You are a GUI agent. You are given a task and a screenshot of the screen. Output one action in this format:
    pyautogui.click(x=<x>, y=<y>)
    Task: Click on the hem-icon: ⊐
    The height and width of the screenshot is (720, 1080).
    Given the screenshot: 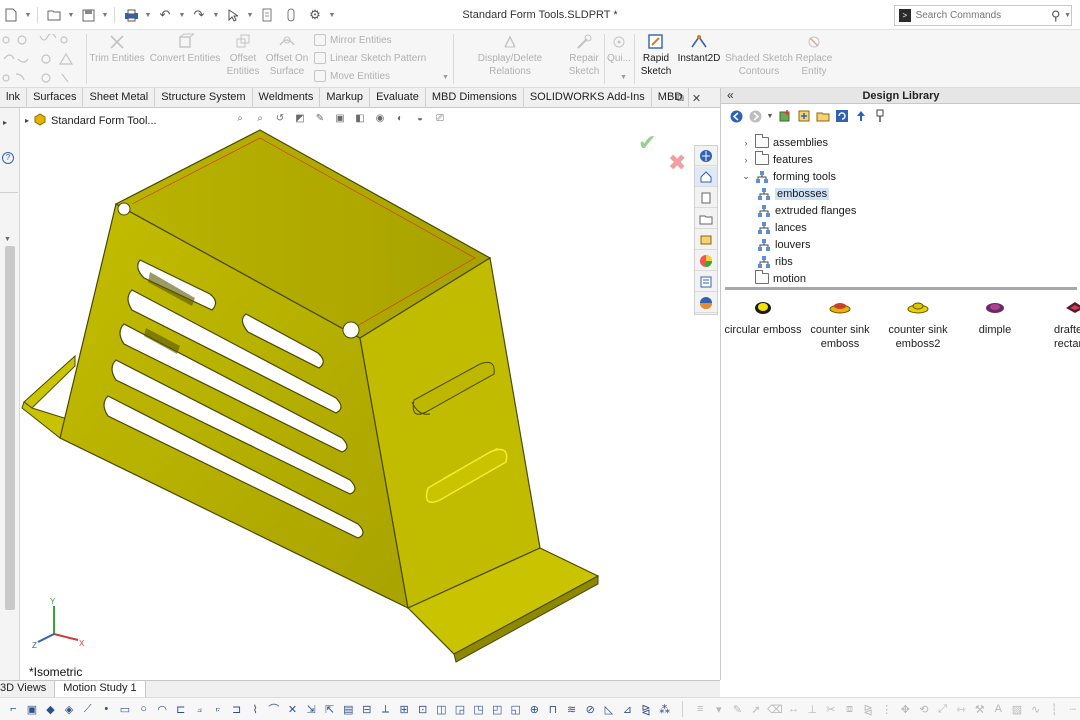 What is the action you would take?
    pyautogui.click(x=236, y=709)
    